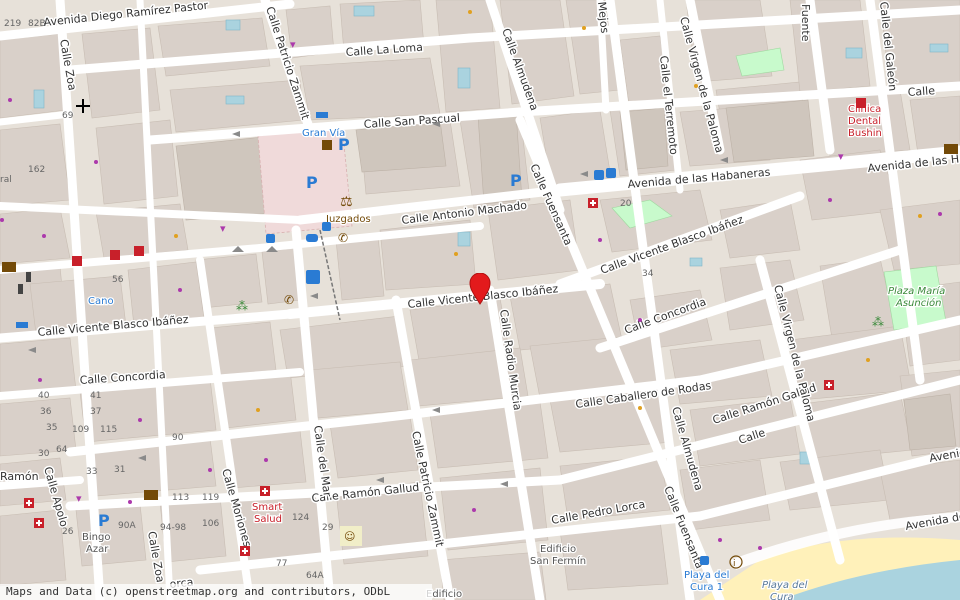 This screenshot has height=600, width=960. I want to click on house-number: 94-98, so click(173, 528).